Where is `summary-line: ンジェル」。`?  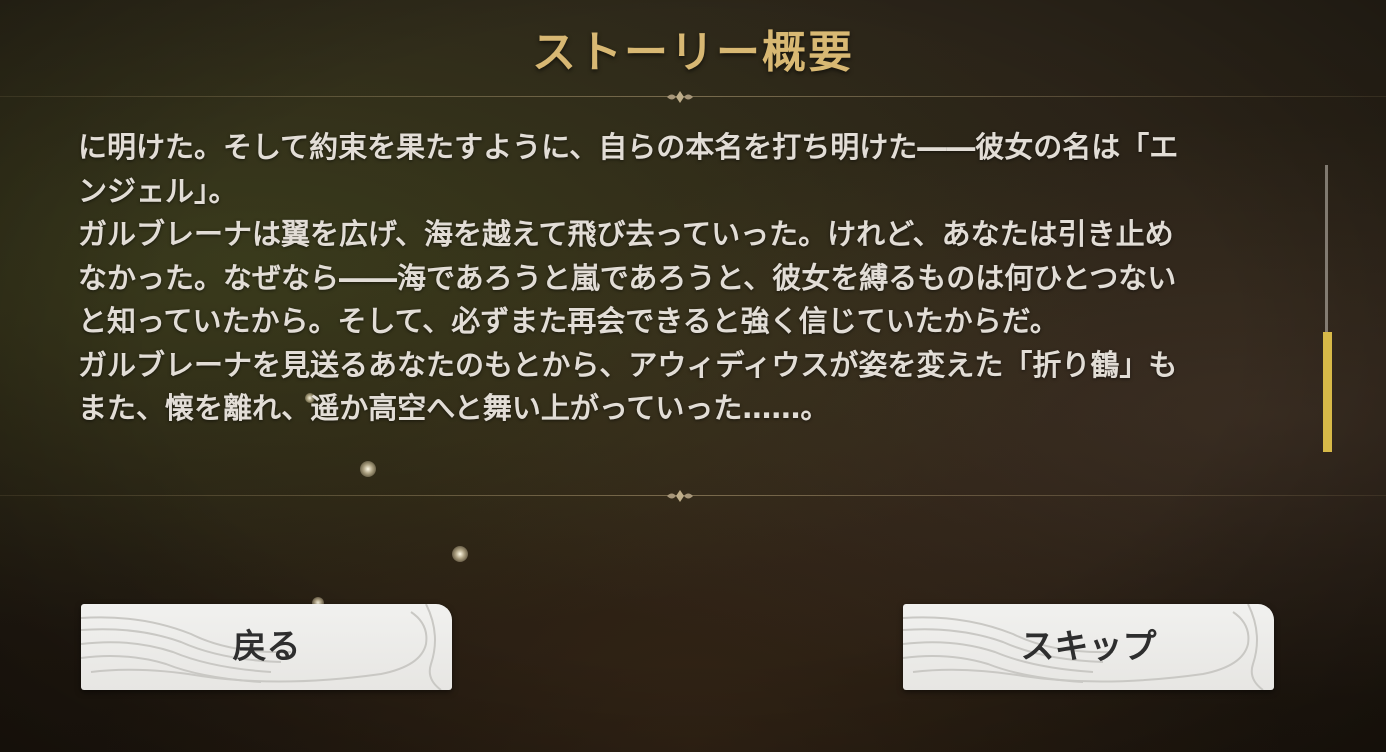 summary-line: ンジェル」。 is located at coordinates (158, 190).